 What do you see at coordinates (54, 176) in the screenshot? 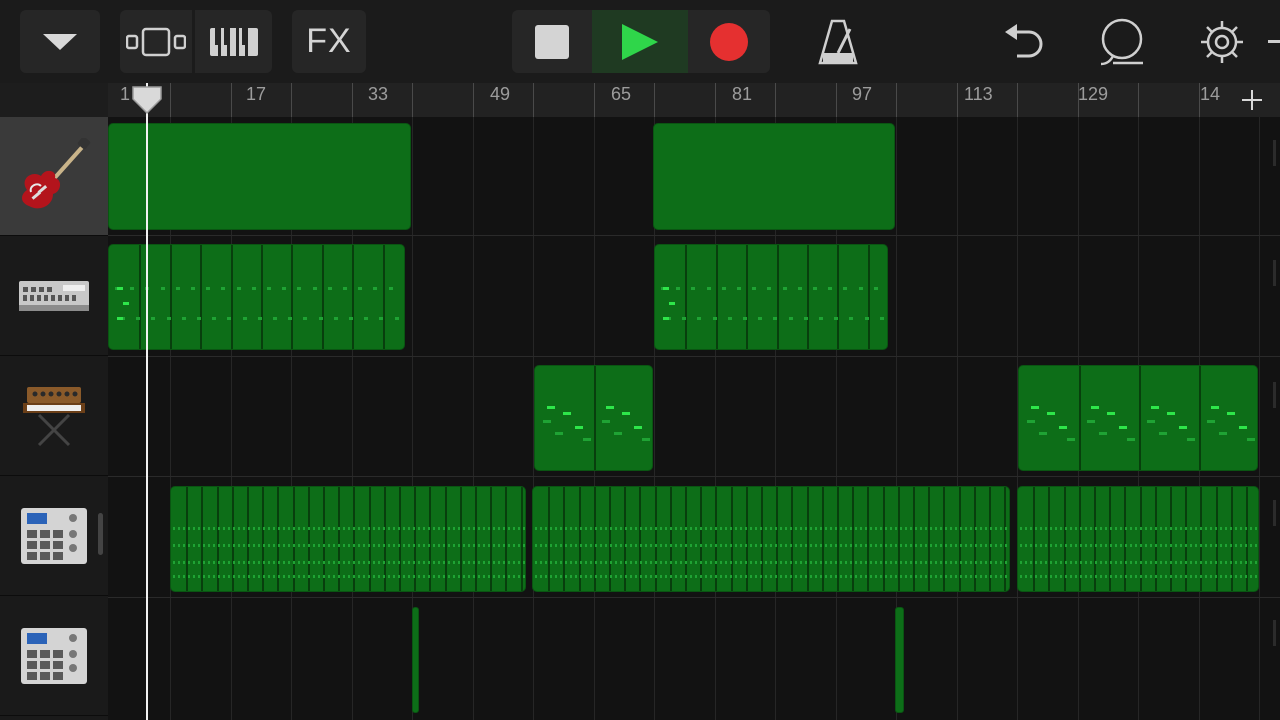
I see `track-header-guitar` at bounding box center [54, 176].